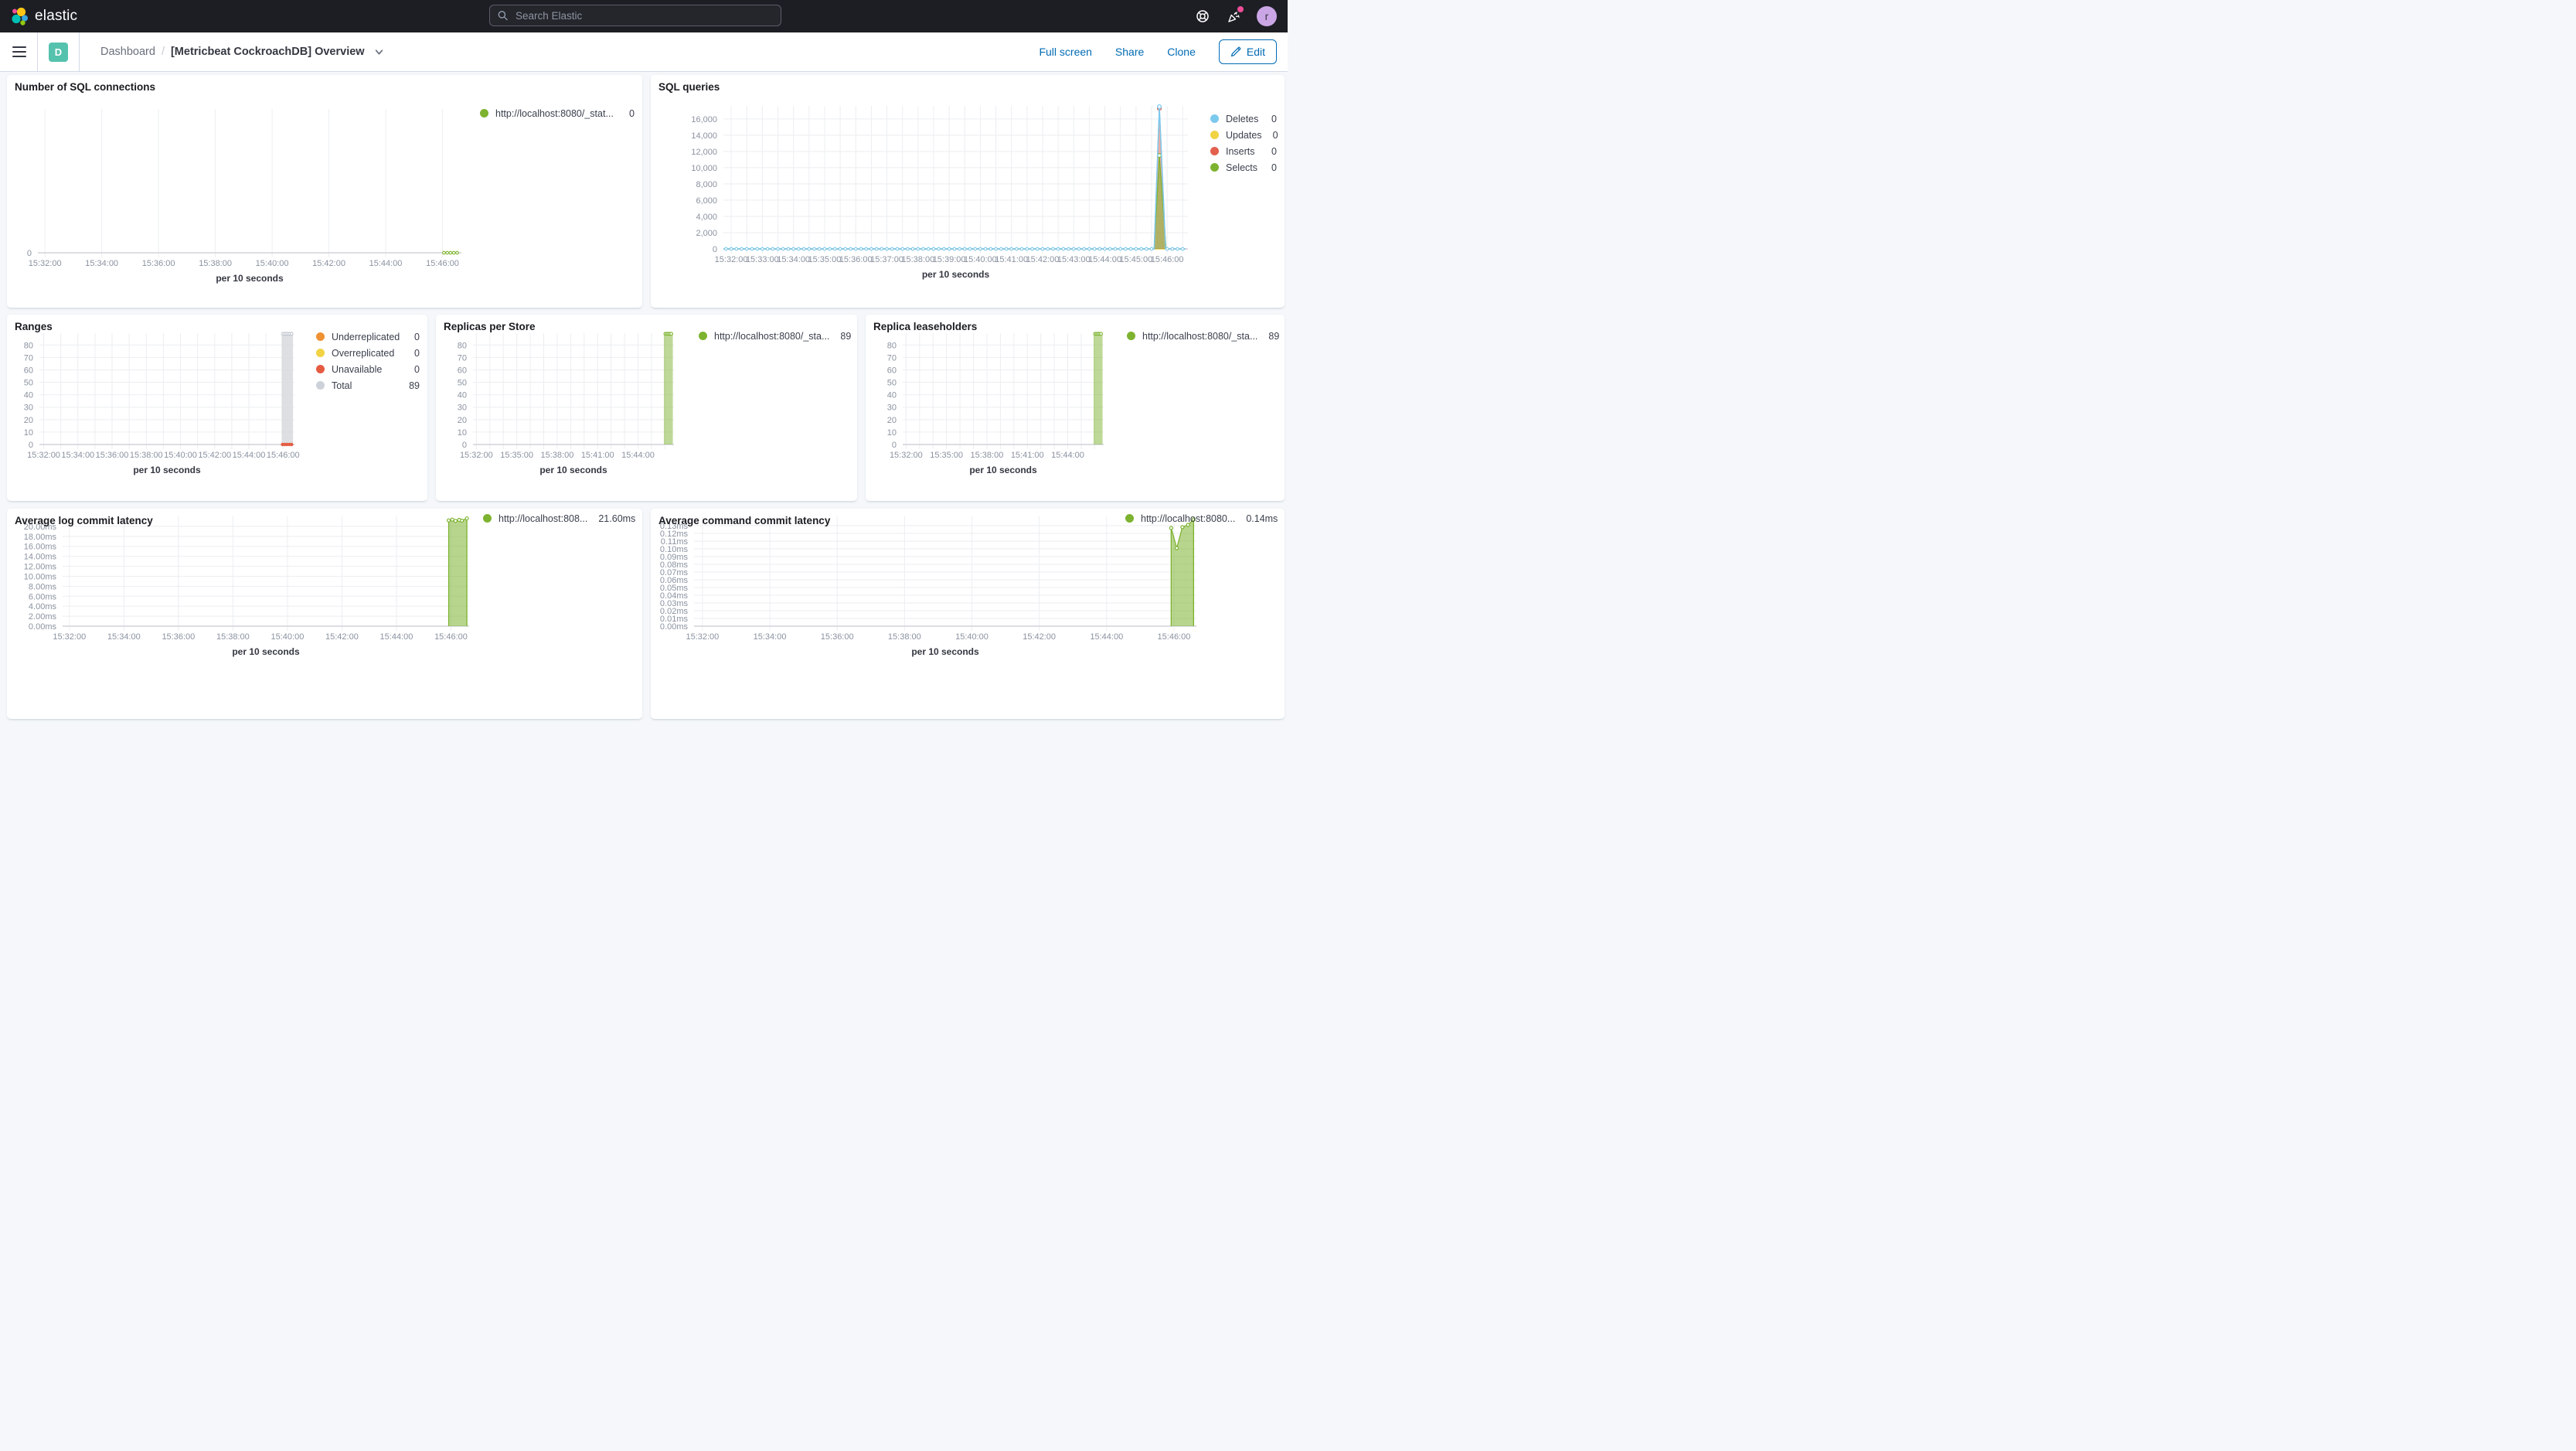  What do you see at coordinates (1098, 388) in the screenshot?
I see `series-http-localhost-8080-sta-` at bounding box center [1098, 388].